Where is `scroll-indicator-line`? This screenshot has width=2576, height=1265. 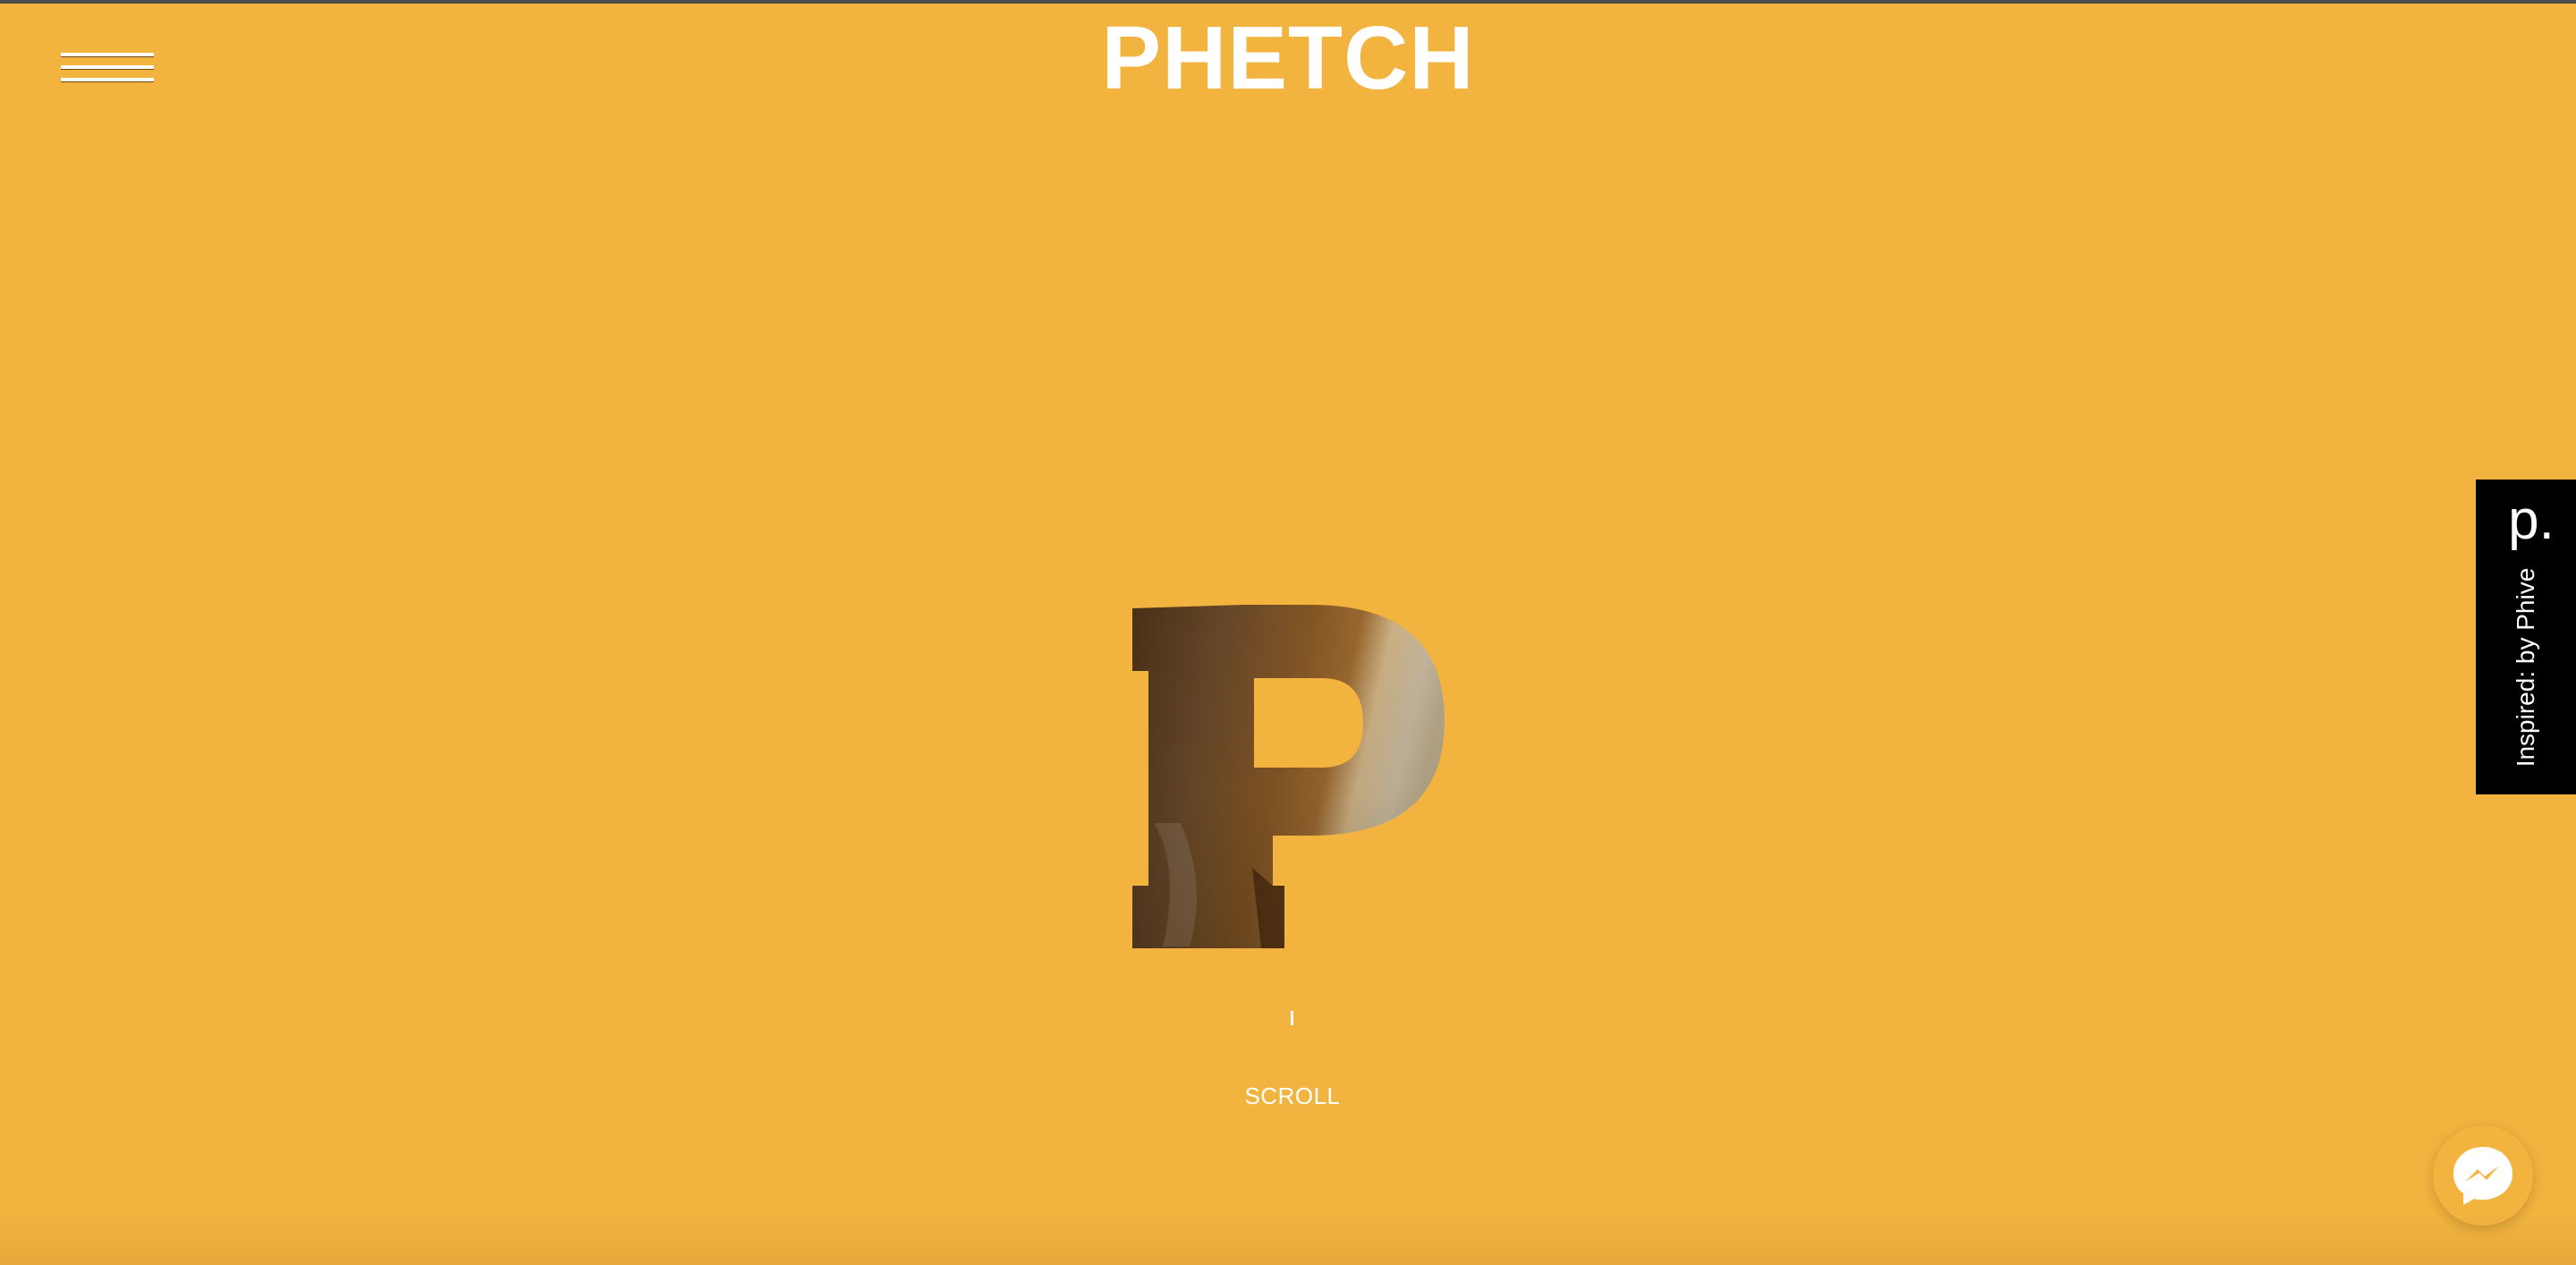 scroll-indicator-line is located at coordinates (1292, 1018).